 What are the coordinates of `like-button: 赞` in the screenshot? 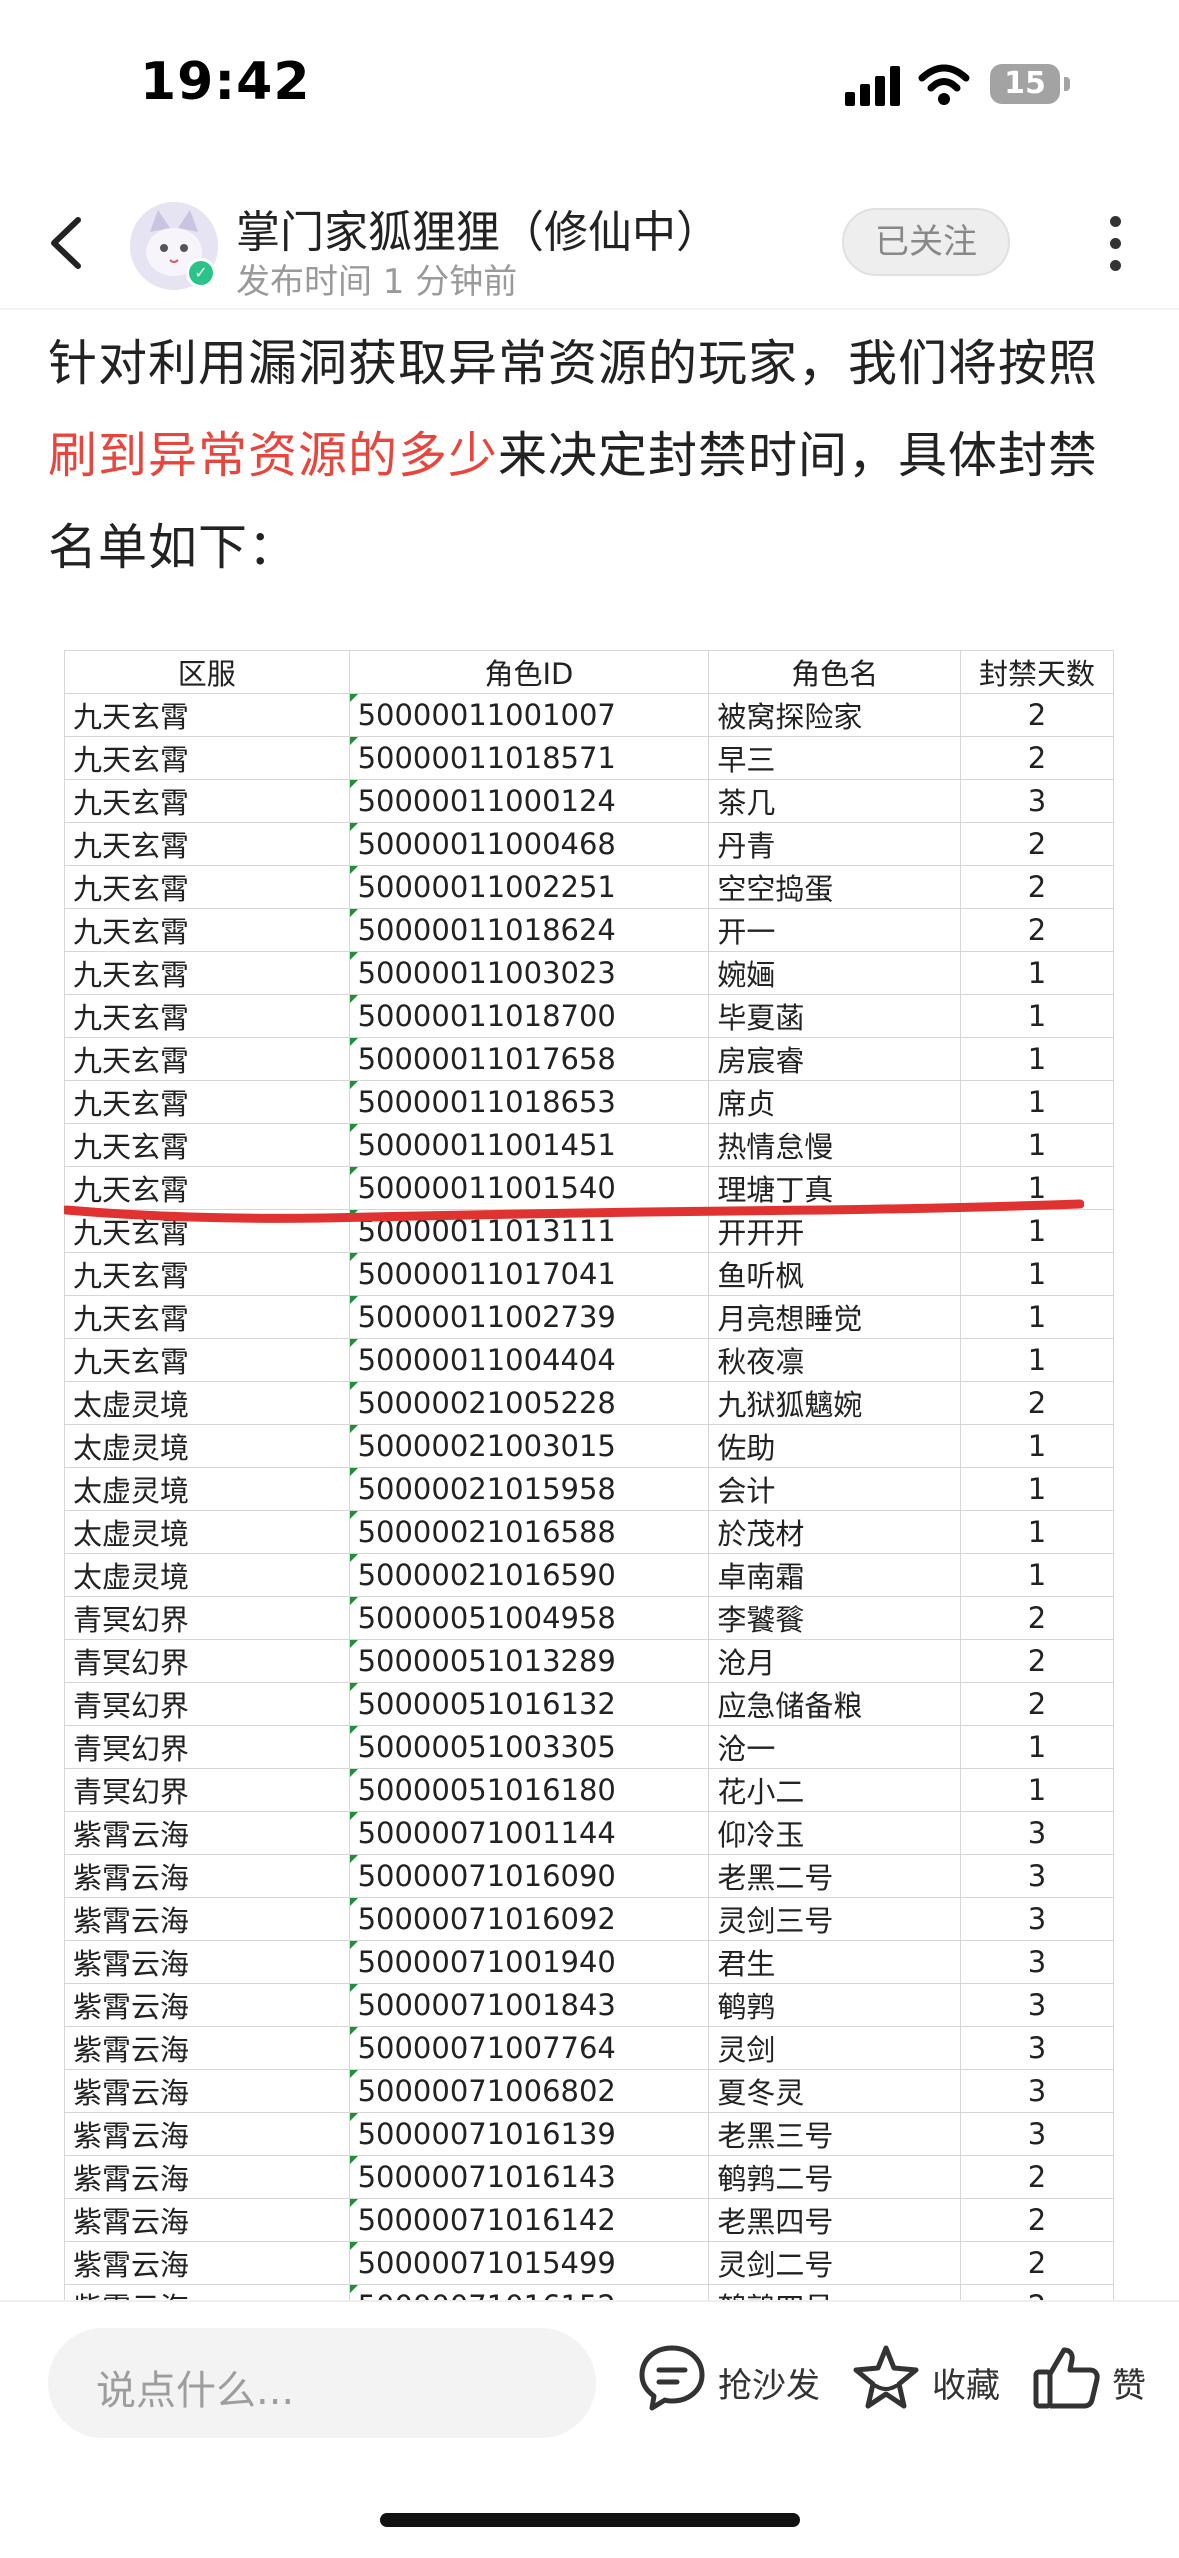 It's located at (1095, 2382).